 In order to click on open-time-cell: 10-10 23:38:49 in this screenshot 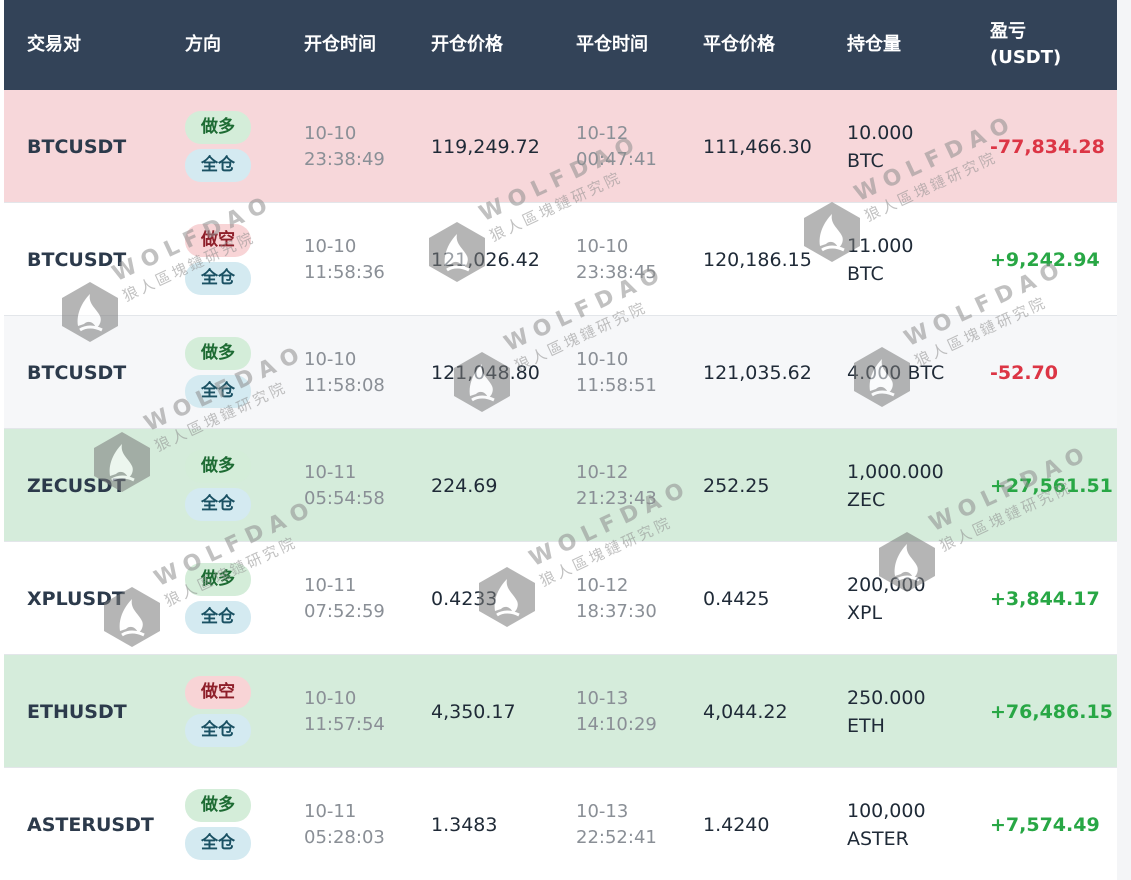, I will do `click(344, 146)`.